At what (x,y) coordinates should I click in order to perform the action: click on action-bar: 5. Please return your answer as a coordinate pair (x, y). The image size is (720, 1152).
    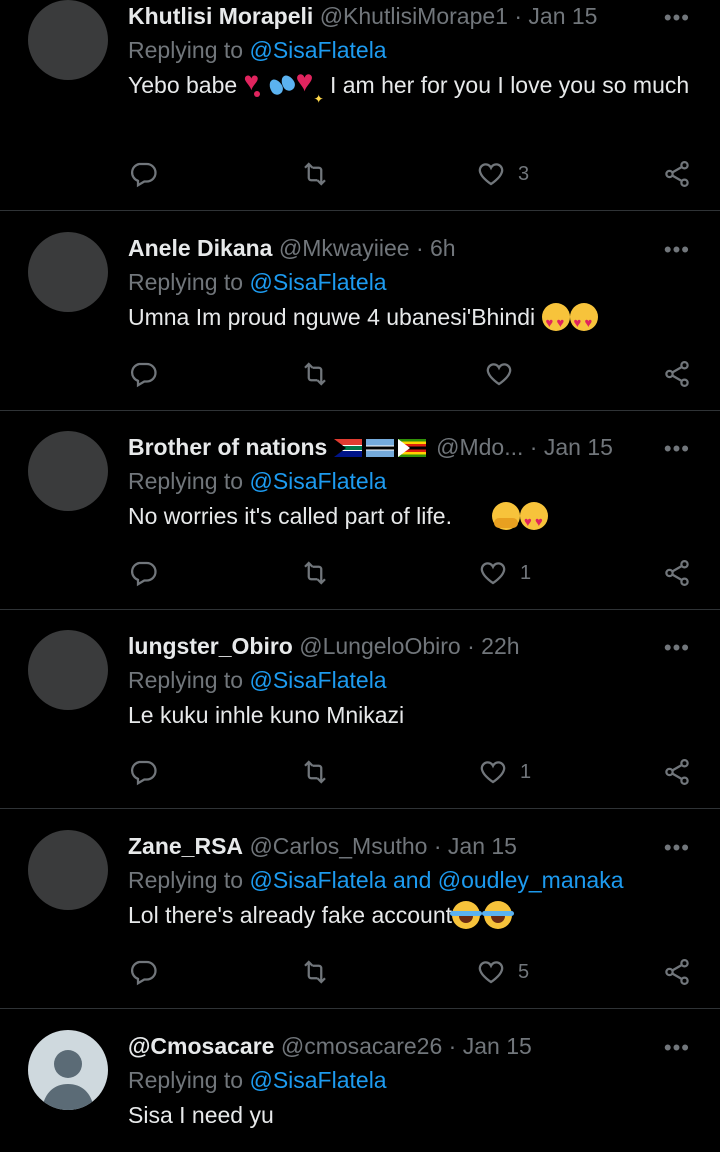
    Looking at the image, I should click on (418, 972).